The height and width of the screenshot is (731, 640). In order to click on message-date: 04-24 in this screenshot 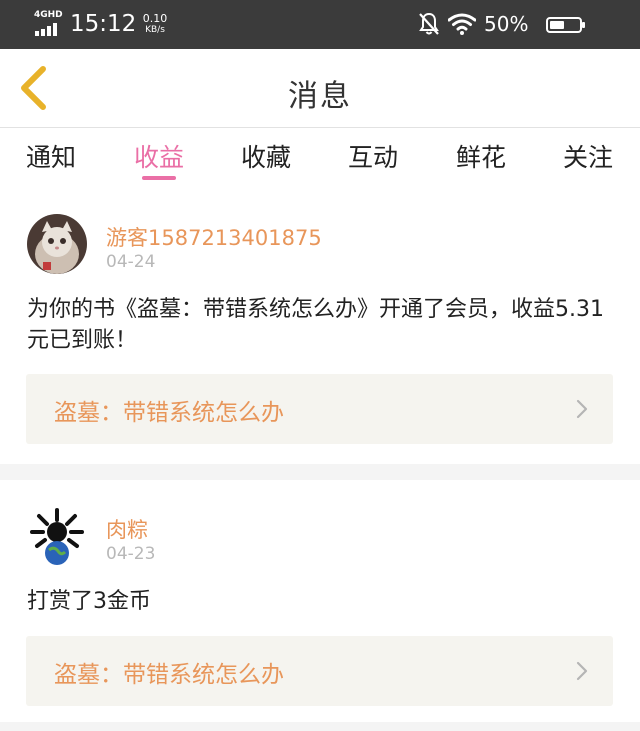, I will do `click(131, 262)`.